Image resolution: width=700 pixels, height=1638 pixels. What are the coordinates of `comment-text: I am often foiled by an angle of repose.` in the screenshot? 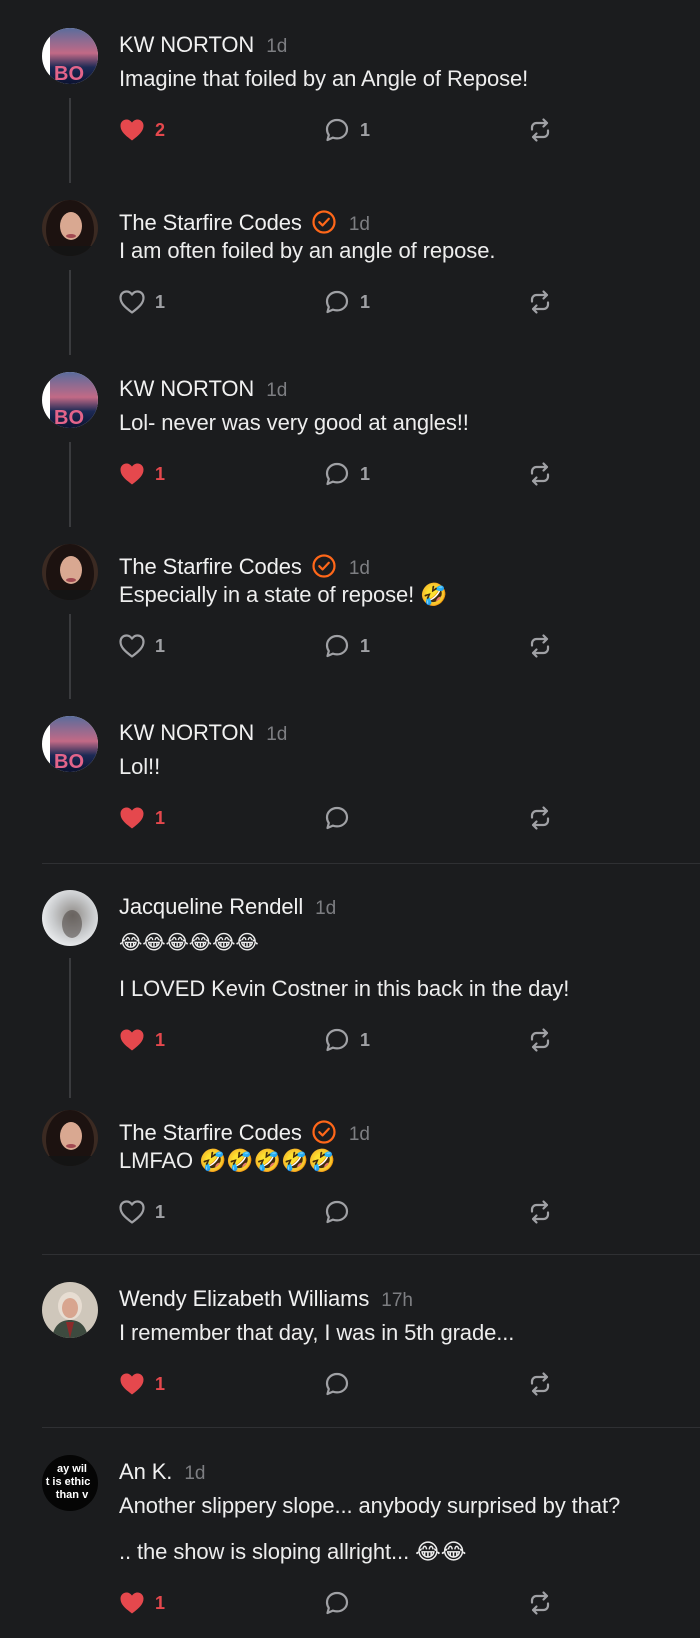 It's located at (307, 250).